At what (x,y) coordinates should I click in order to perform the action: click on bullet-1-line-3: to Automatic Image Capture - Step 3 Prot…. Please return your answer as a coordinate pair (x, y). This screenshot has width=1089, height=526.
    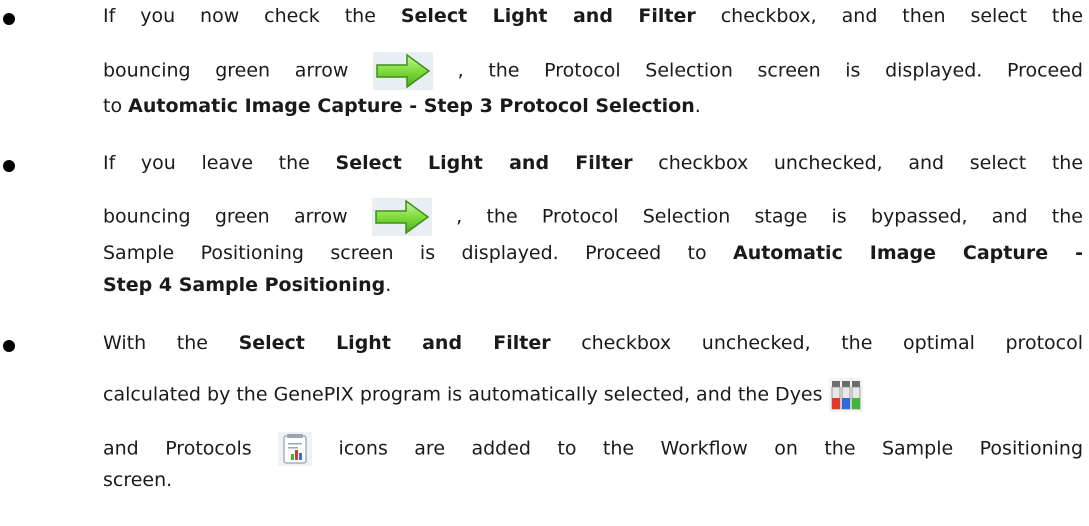
    Looking at the image, I should click on (402, 106).